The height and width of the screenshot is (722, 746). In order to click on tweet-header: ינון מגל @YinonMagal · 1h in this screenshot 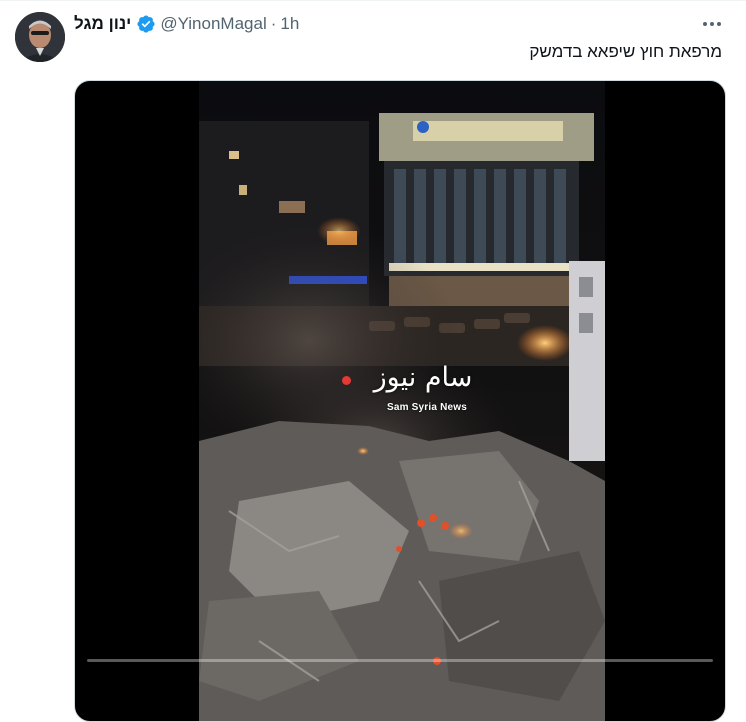, I will do `click(186, 24)`.